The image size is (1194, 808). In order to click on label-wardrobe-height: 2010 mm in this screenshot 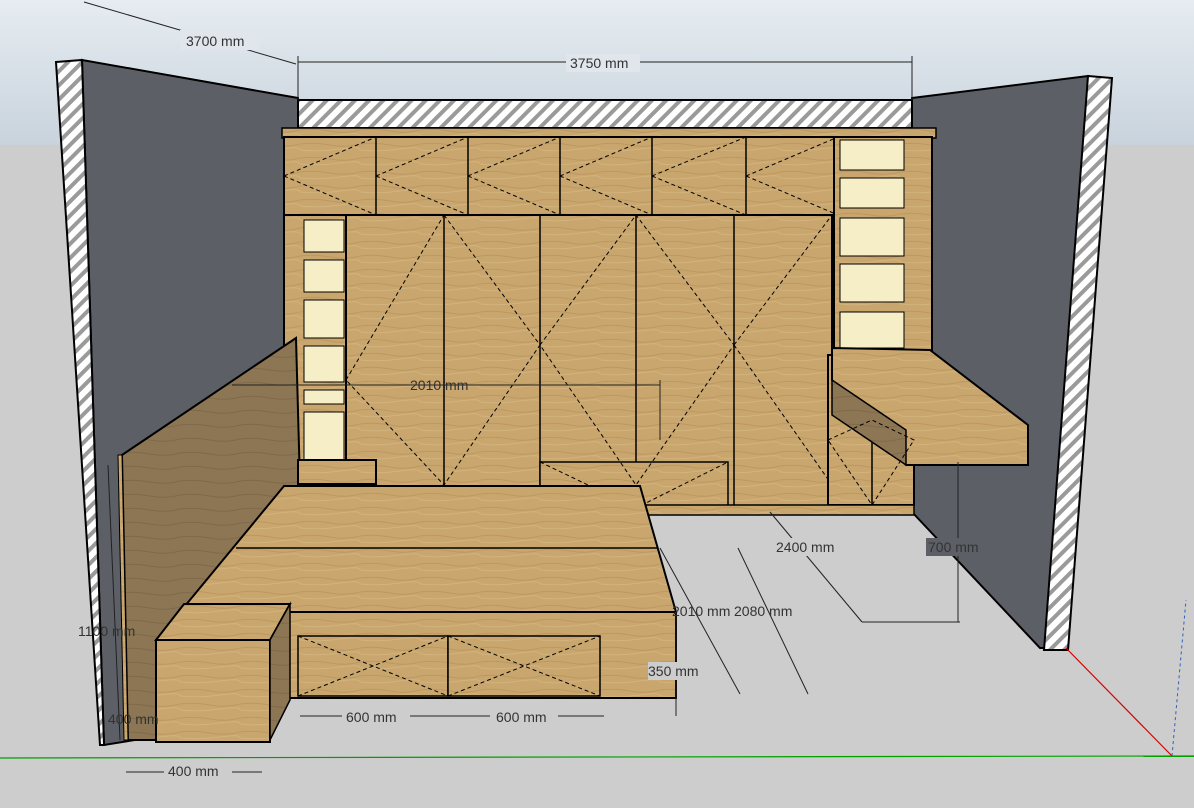, I will do `click(439, 385)`.